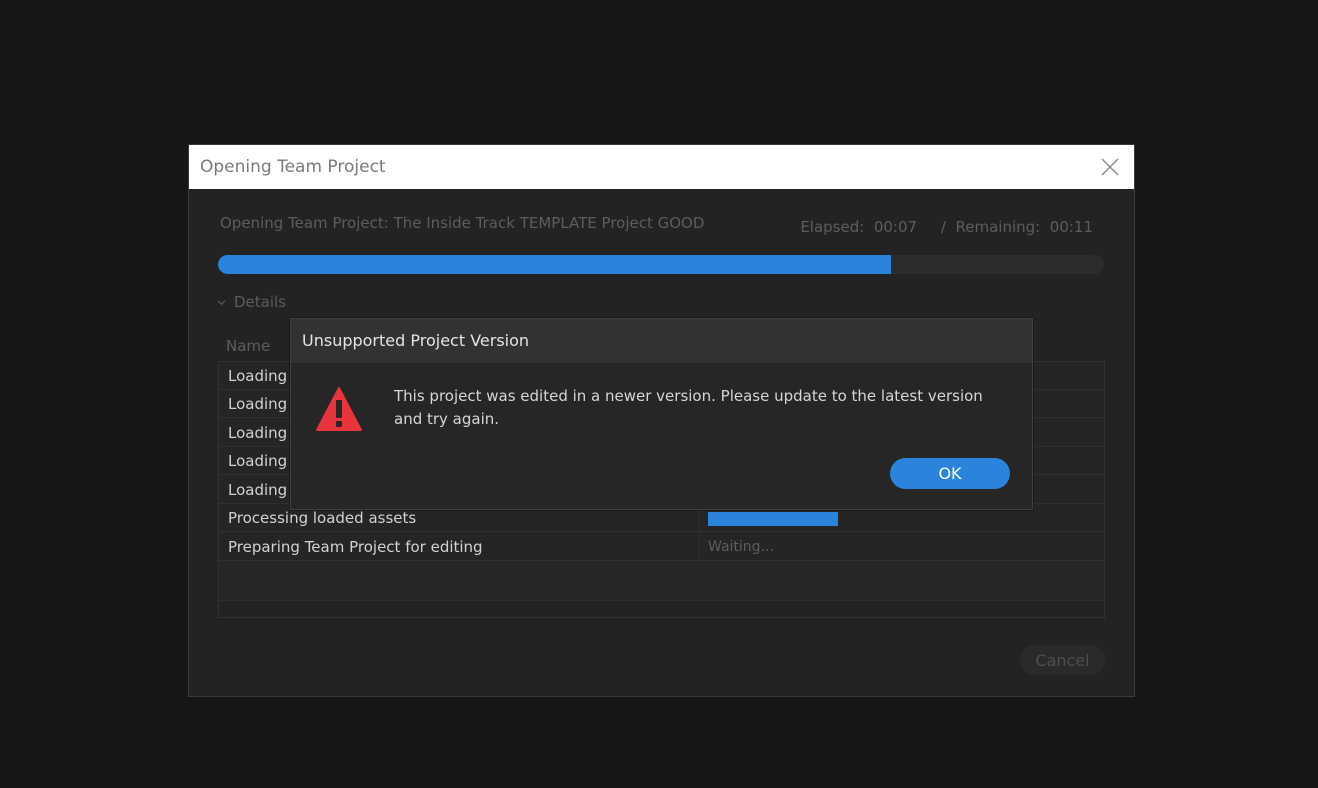 This screenshot has width=1318, height=788. What do you see at coordinates (661, 167) in the screenshot?
I see `window-titlebar: Opening Team Project` at bounding box center [661, 167].